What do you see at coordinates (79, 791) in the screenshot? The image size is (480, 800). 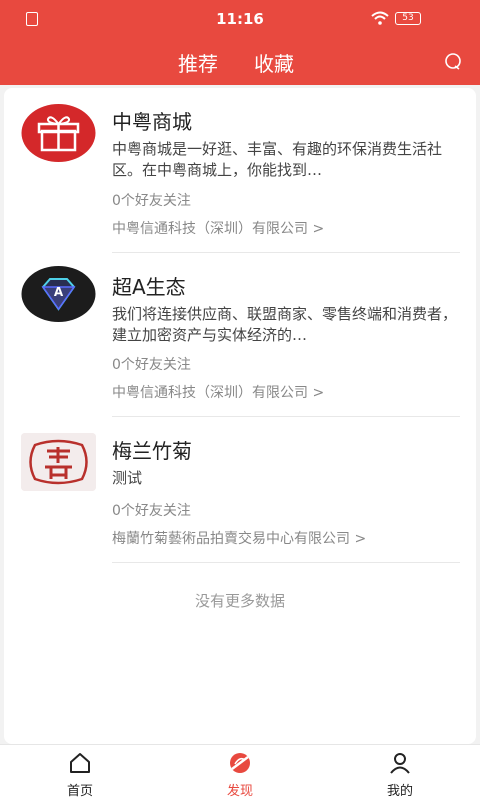 I see `tab-home-label: 首页` at bounding box center [79, 791].